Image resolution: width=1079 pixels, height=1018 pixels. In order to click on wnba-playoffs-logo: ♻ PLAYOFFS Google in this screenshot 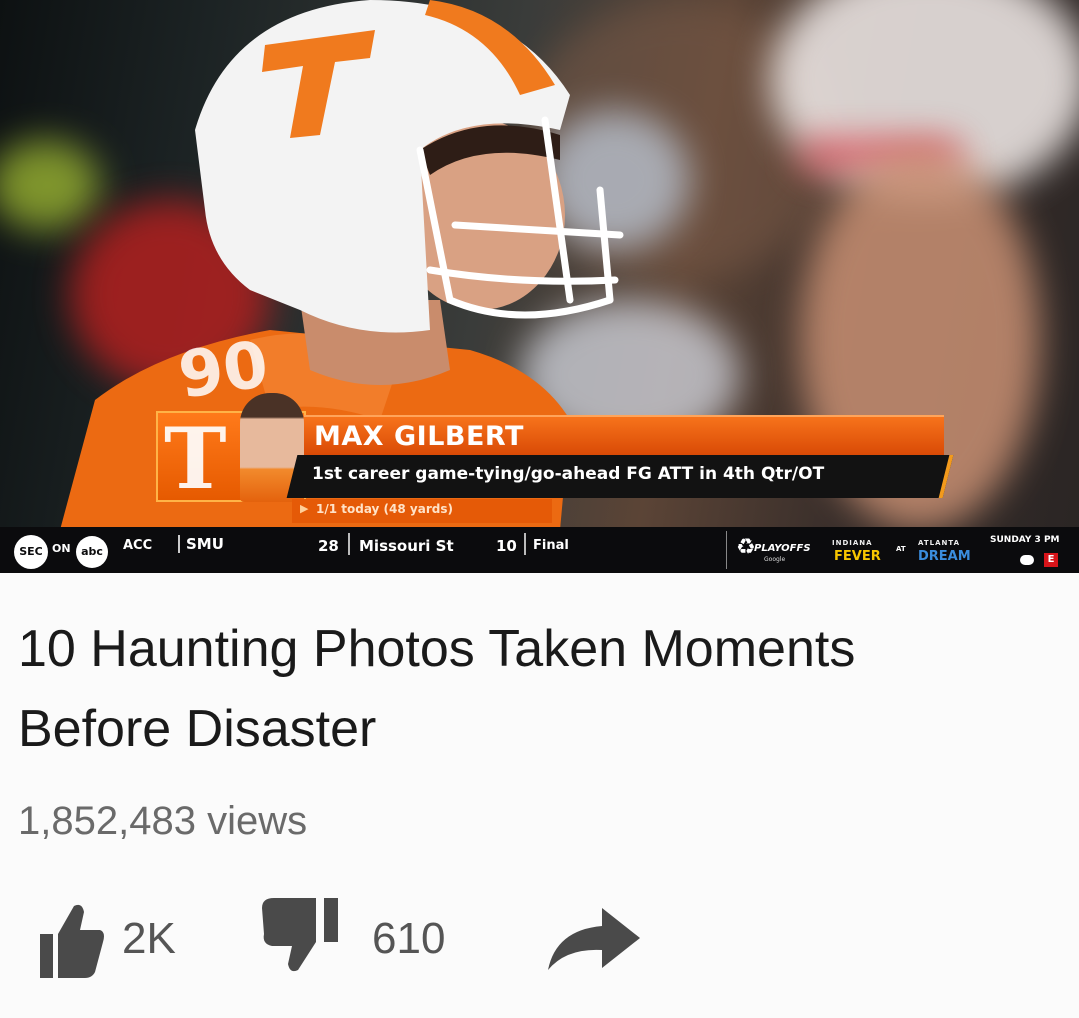, I will do `click(775, 551)`.